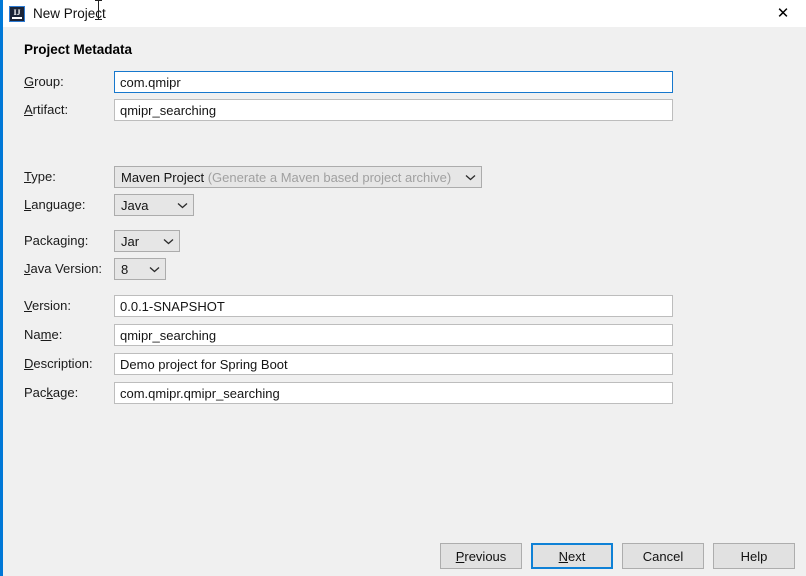 The height and width of the screenshot is (576, 806). I want to click on java-version-dropdown-value: 8, so click(125, 269).